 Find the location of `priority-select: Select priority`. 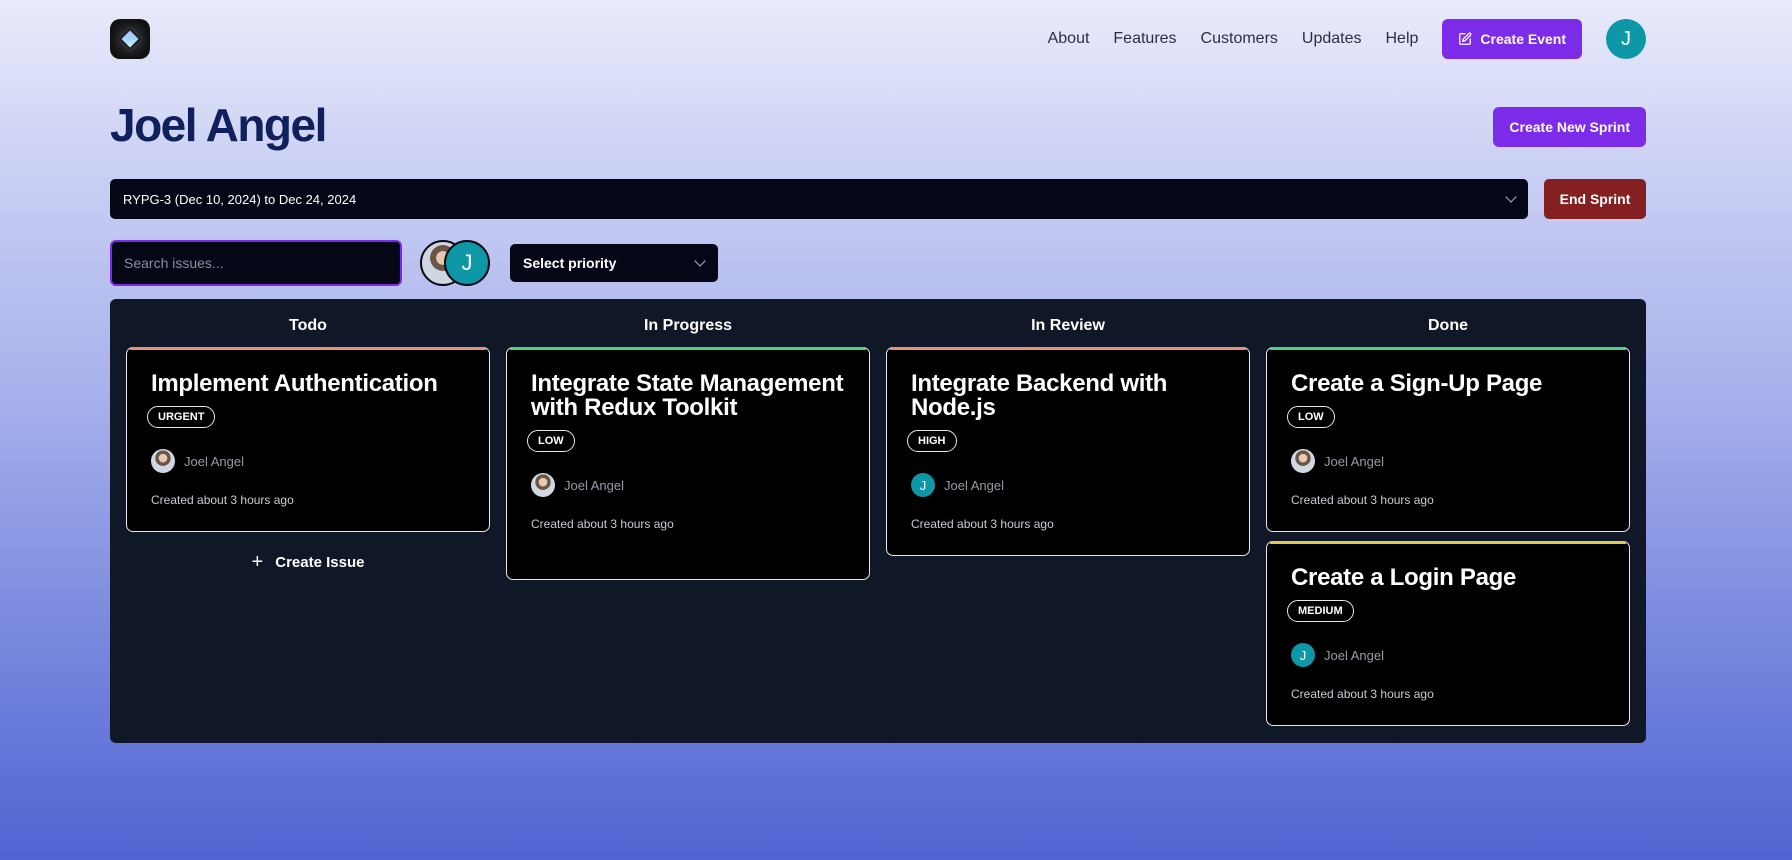

priority-select: Select priority is located at coordinates (614, 263).